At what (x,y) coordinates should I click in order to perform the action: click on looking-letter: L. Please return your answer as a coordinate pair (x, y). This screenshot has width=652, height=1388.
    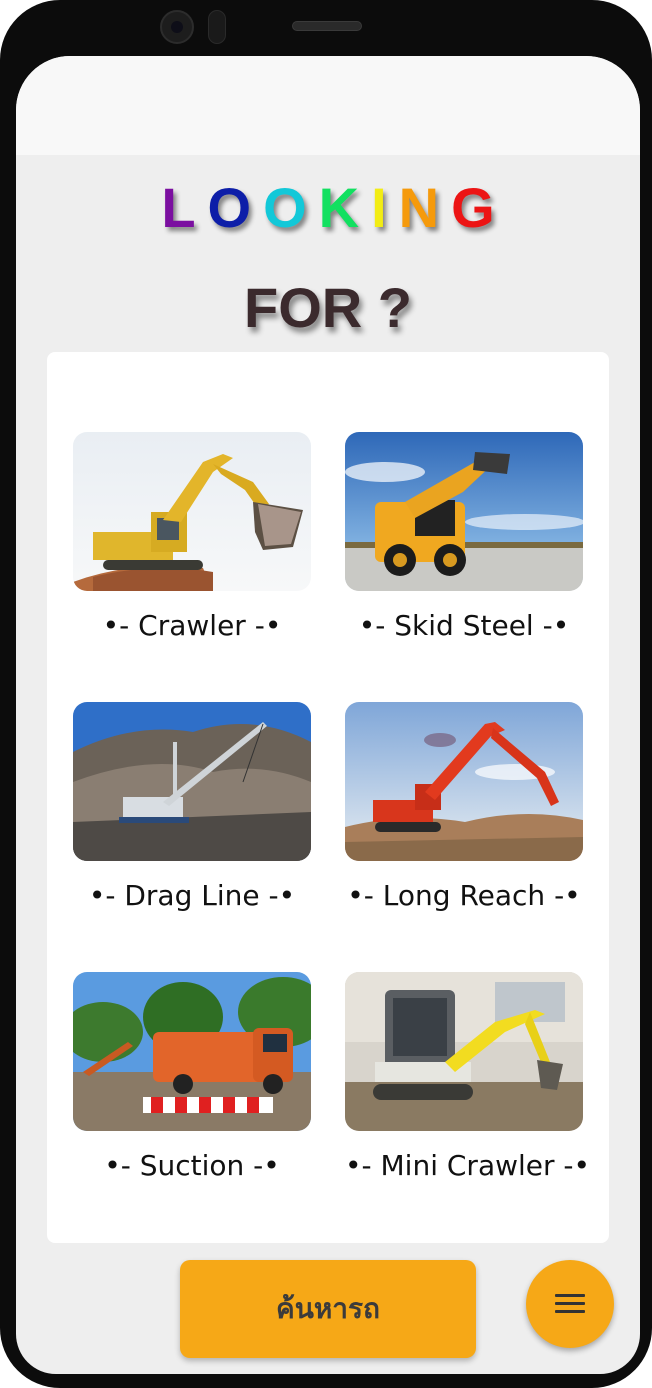
    Looking at the image, I should click on (184, 207).